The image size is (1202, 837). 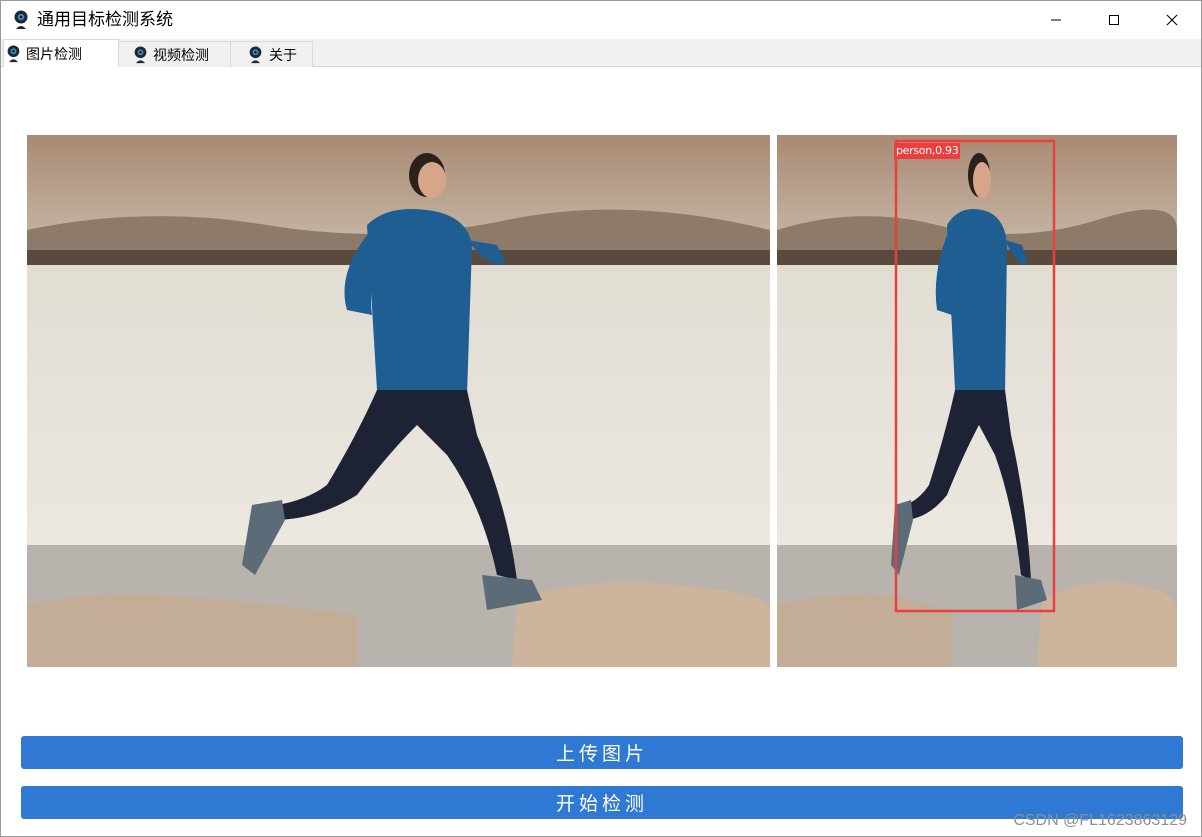 What do you see at coordinates (1100, 820) in the screenshot?
I see `watermark: CSDN @FL1623863129` at bounding box center [1100, 820].